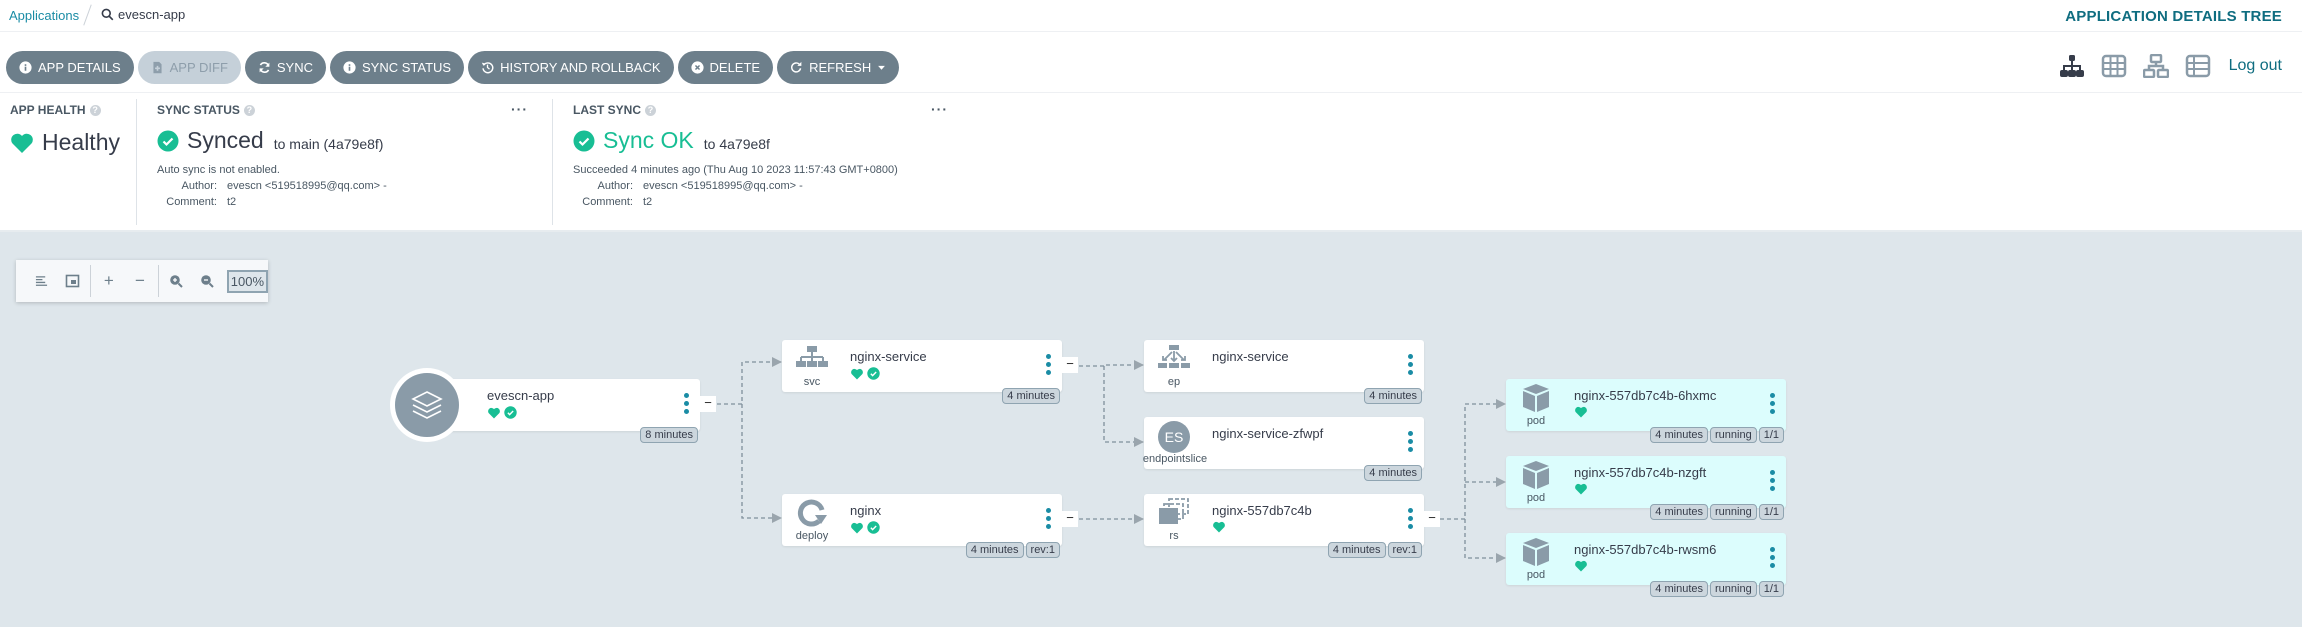 The height and width of the screenshot is (629, 2302). What do you see at coordinates (571, 67) in the screenshot?
I see `history-and-rollback-button: HISTORY AND ROLLBACK` at bounding box center [571, 67].